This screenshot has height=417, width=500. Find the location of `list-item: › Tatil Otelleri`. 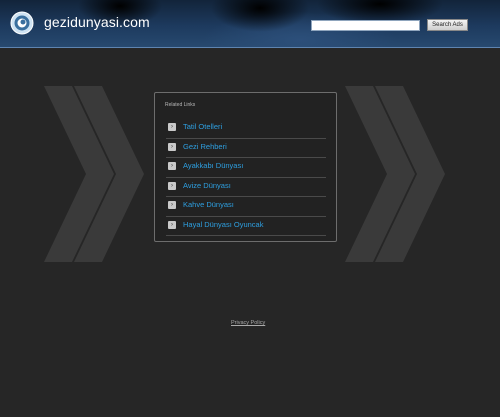

list-item: › Tatil Otelleri is located at coordinates (246, 129).